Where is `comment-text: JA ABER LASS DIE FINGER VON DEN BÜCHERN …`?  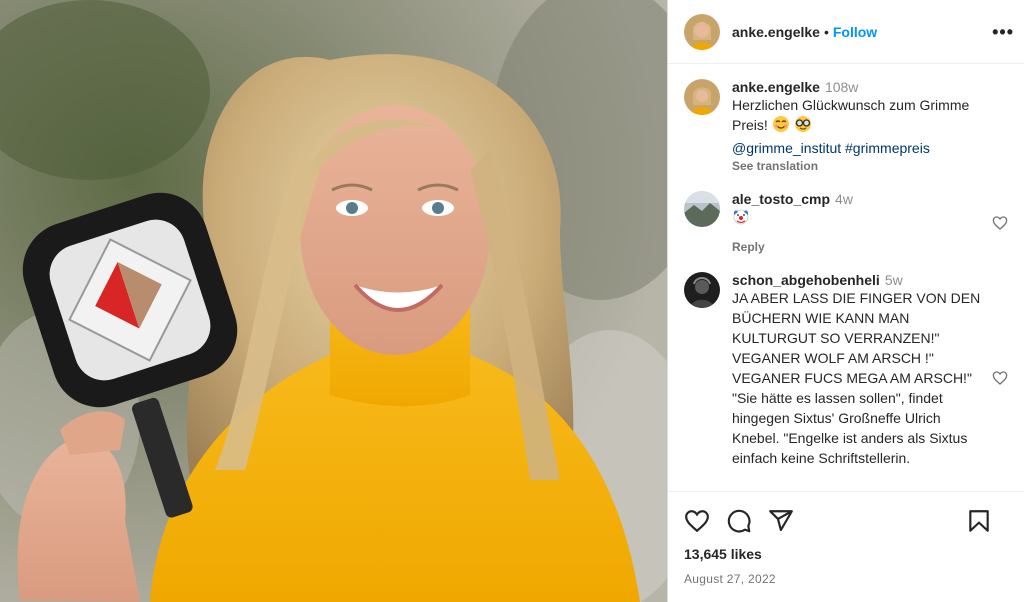 comment-text: JA ABER LASS DIE FINGER VON DEN BÜCHERN … is located at coordinates (856, 378).